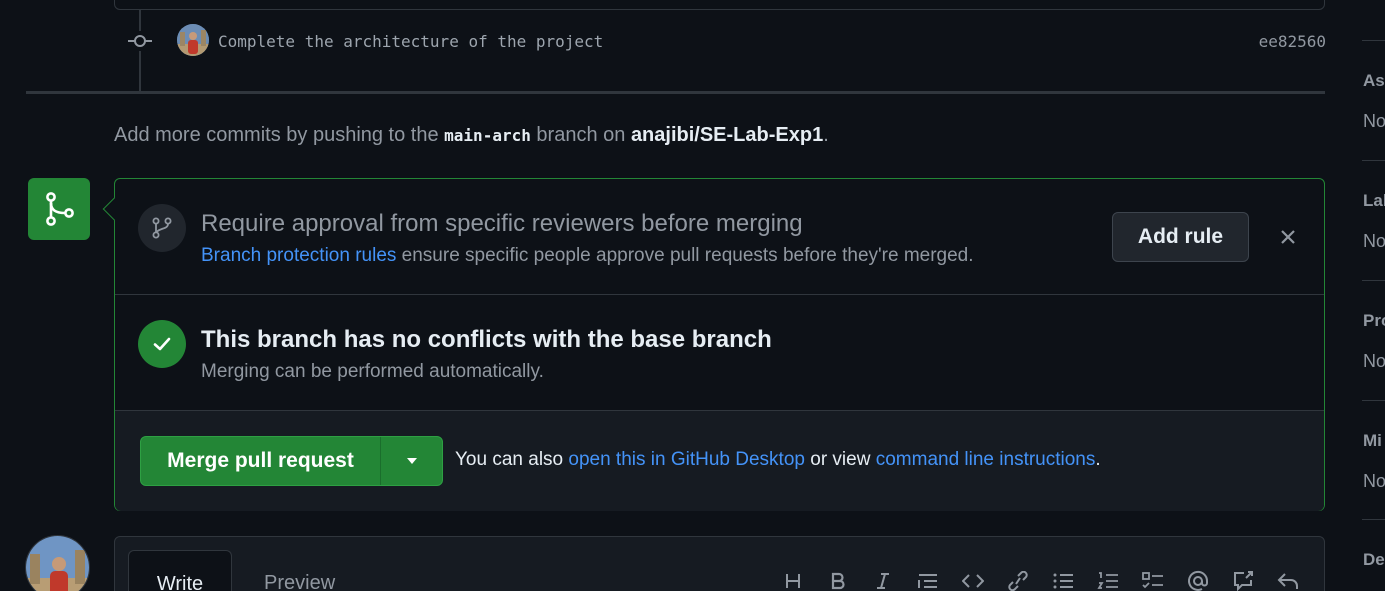  I want to click on push-note-middle: branch on, so click(580, 135).